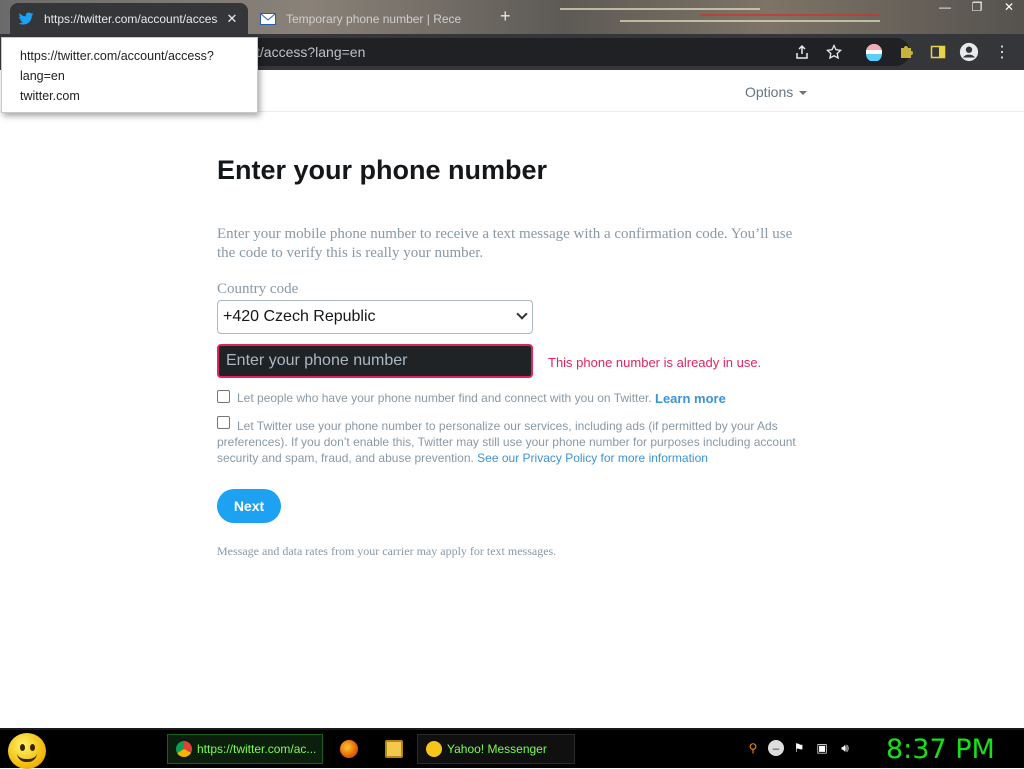 Image resolution: width=1024 pixels, height=769 pixels. I want to click on tooltip-url-line1: https://twitter.com/account/access?, so click(117, 56).